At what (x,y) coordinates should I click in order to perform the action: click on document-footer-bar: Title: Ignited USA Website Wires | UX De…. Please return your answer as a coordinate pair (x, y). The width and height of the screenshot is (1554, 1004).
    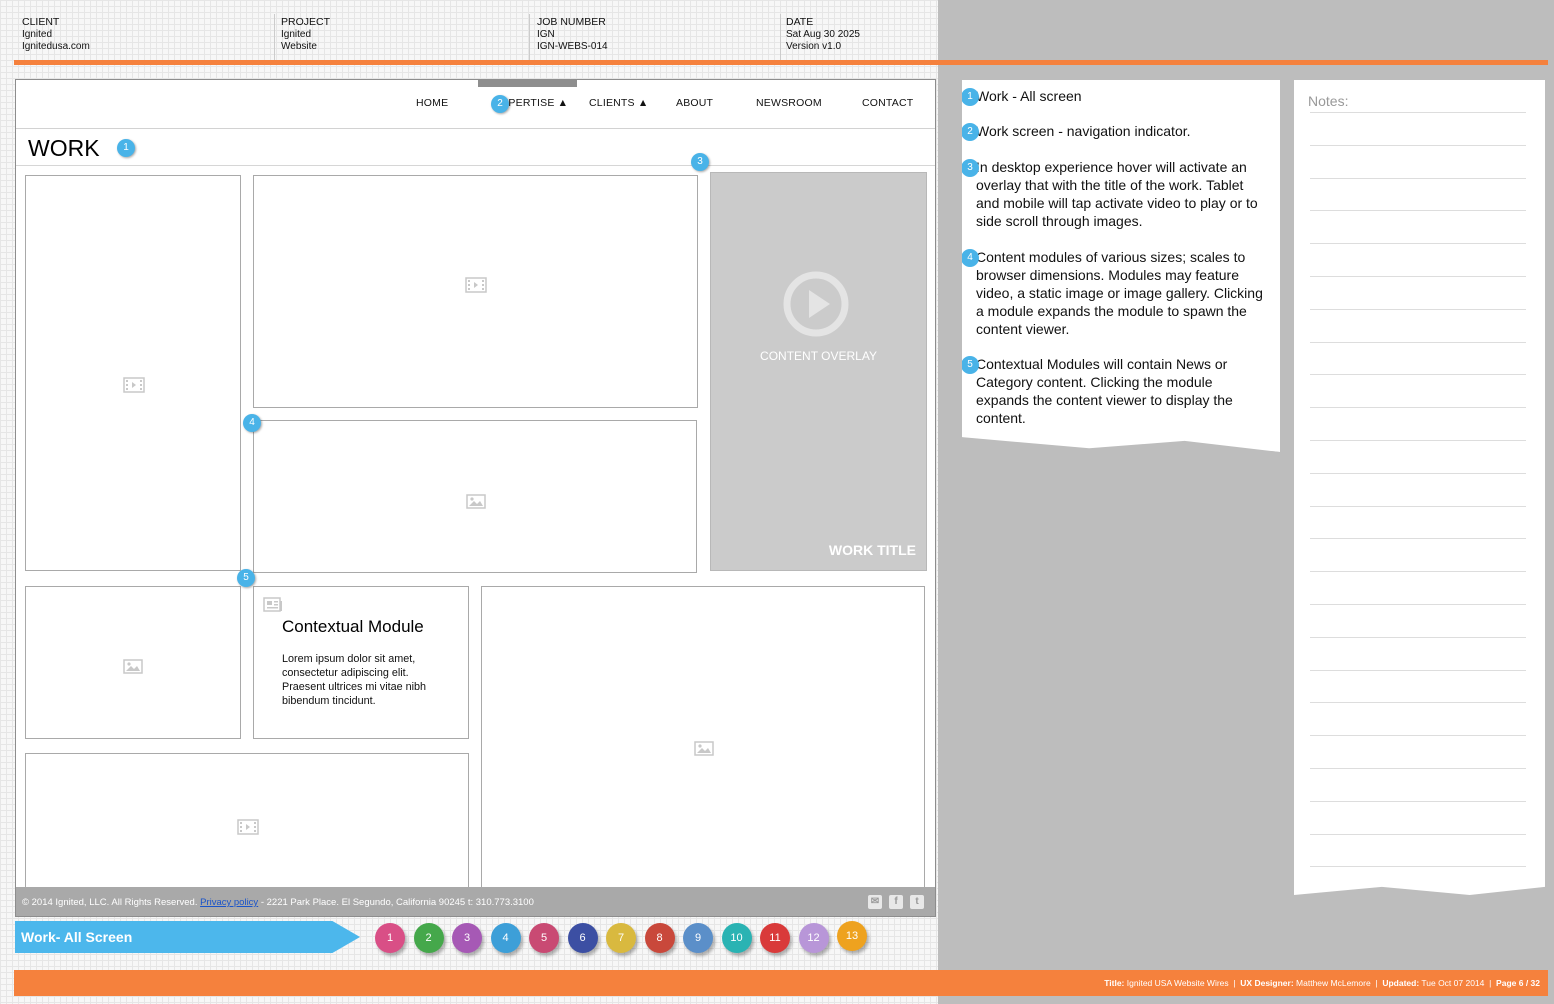
    Looking at the image, I should click on (781, 983).